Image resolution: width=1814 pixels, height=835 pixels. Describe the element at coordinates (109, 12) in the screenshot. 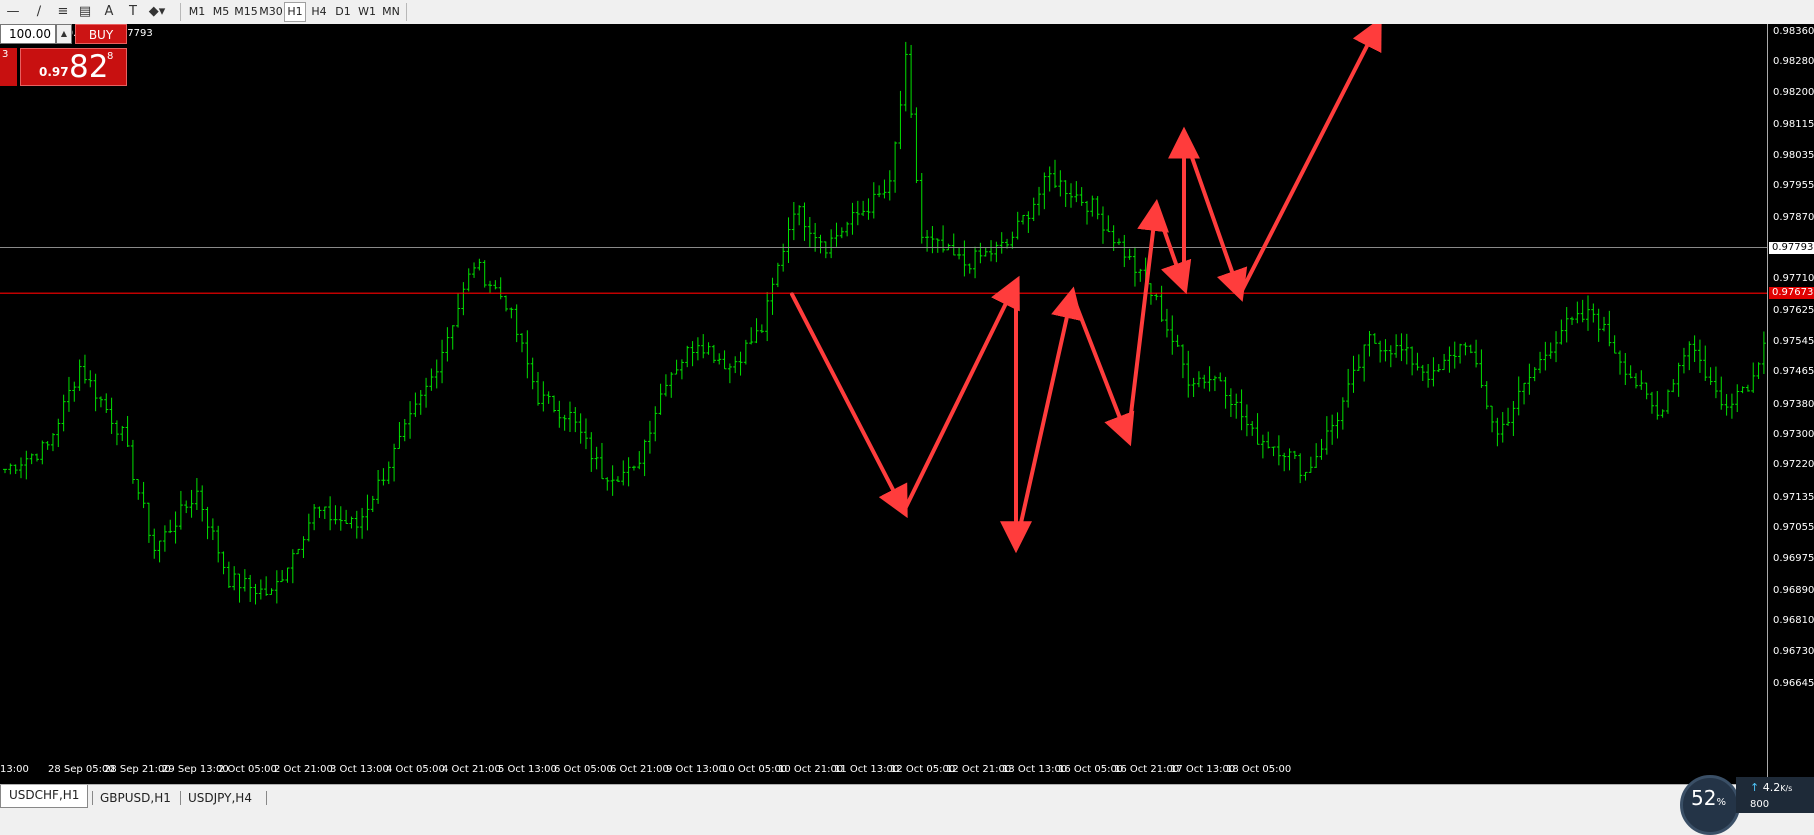

I see `text-icon: A` at that location.